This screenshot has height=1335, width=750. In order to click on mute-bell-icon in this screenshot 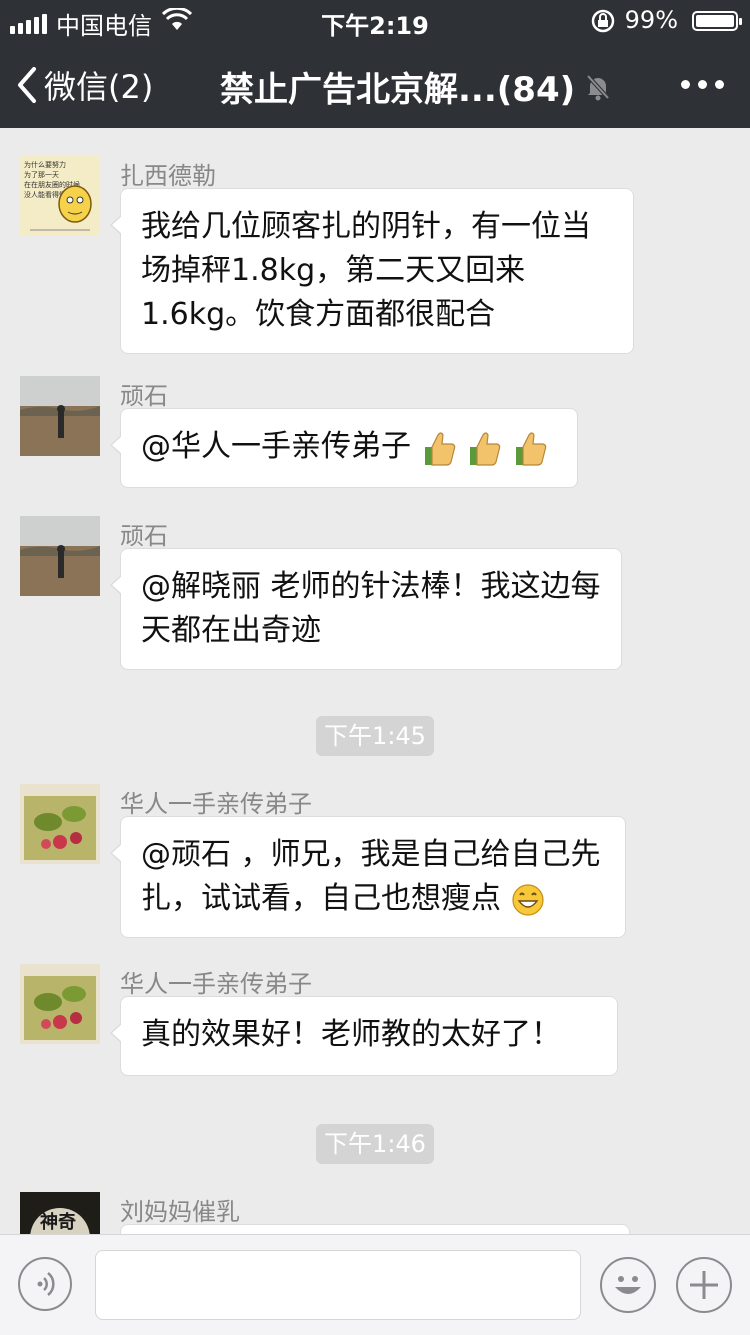, I will do `click(598, 87)`.